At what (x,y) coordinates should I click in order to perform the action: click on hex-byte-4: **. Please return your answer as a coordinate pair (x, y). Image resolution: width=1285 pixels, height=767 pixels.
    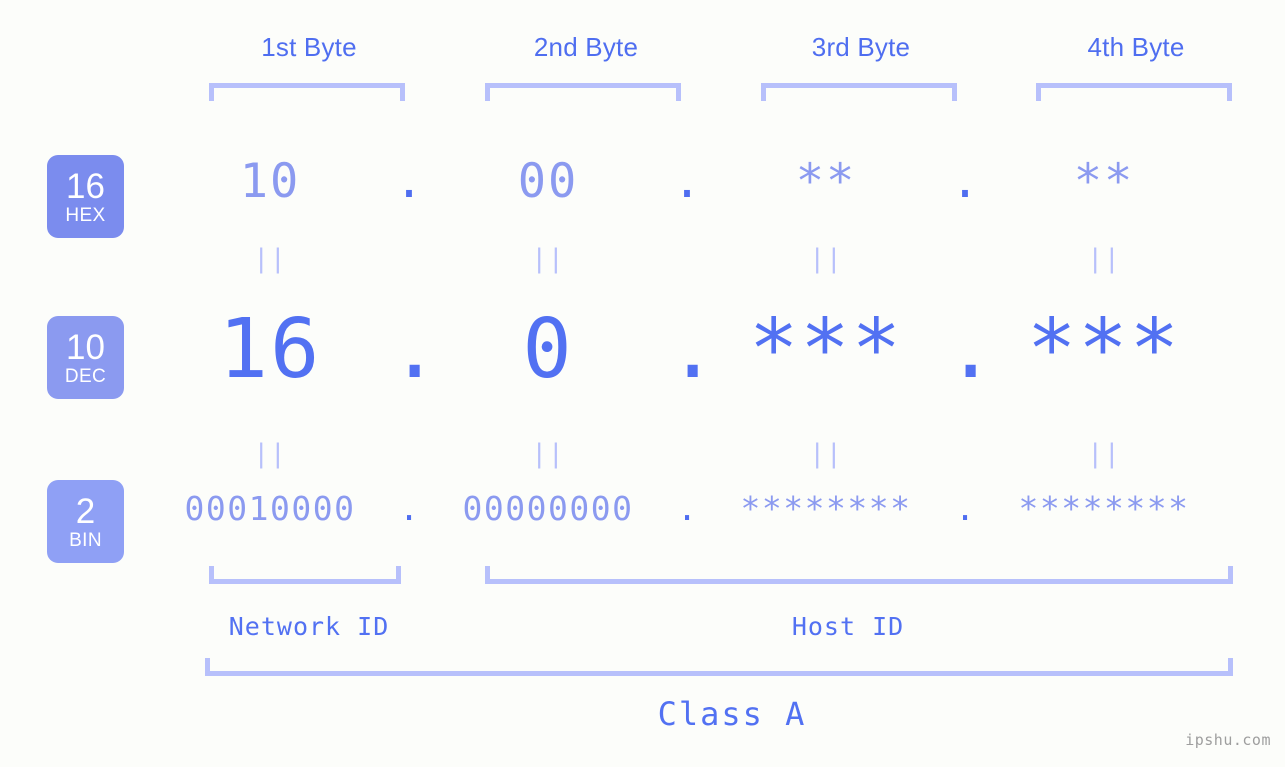
    Looking at the image, I should click on (1104, 181).